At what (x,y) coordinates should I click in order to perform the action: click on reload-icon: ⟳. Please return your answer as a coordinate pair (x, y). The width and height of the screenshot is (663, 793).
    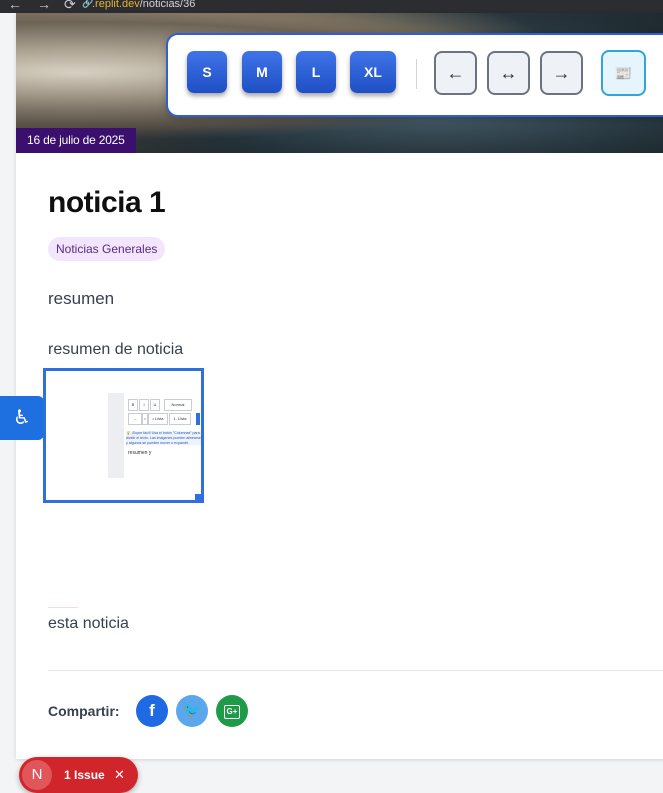
    Looking at the image, I should click on (70, 6).